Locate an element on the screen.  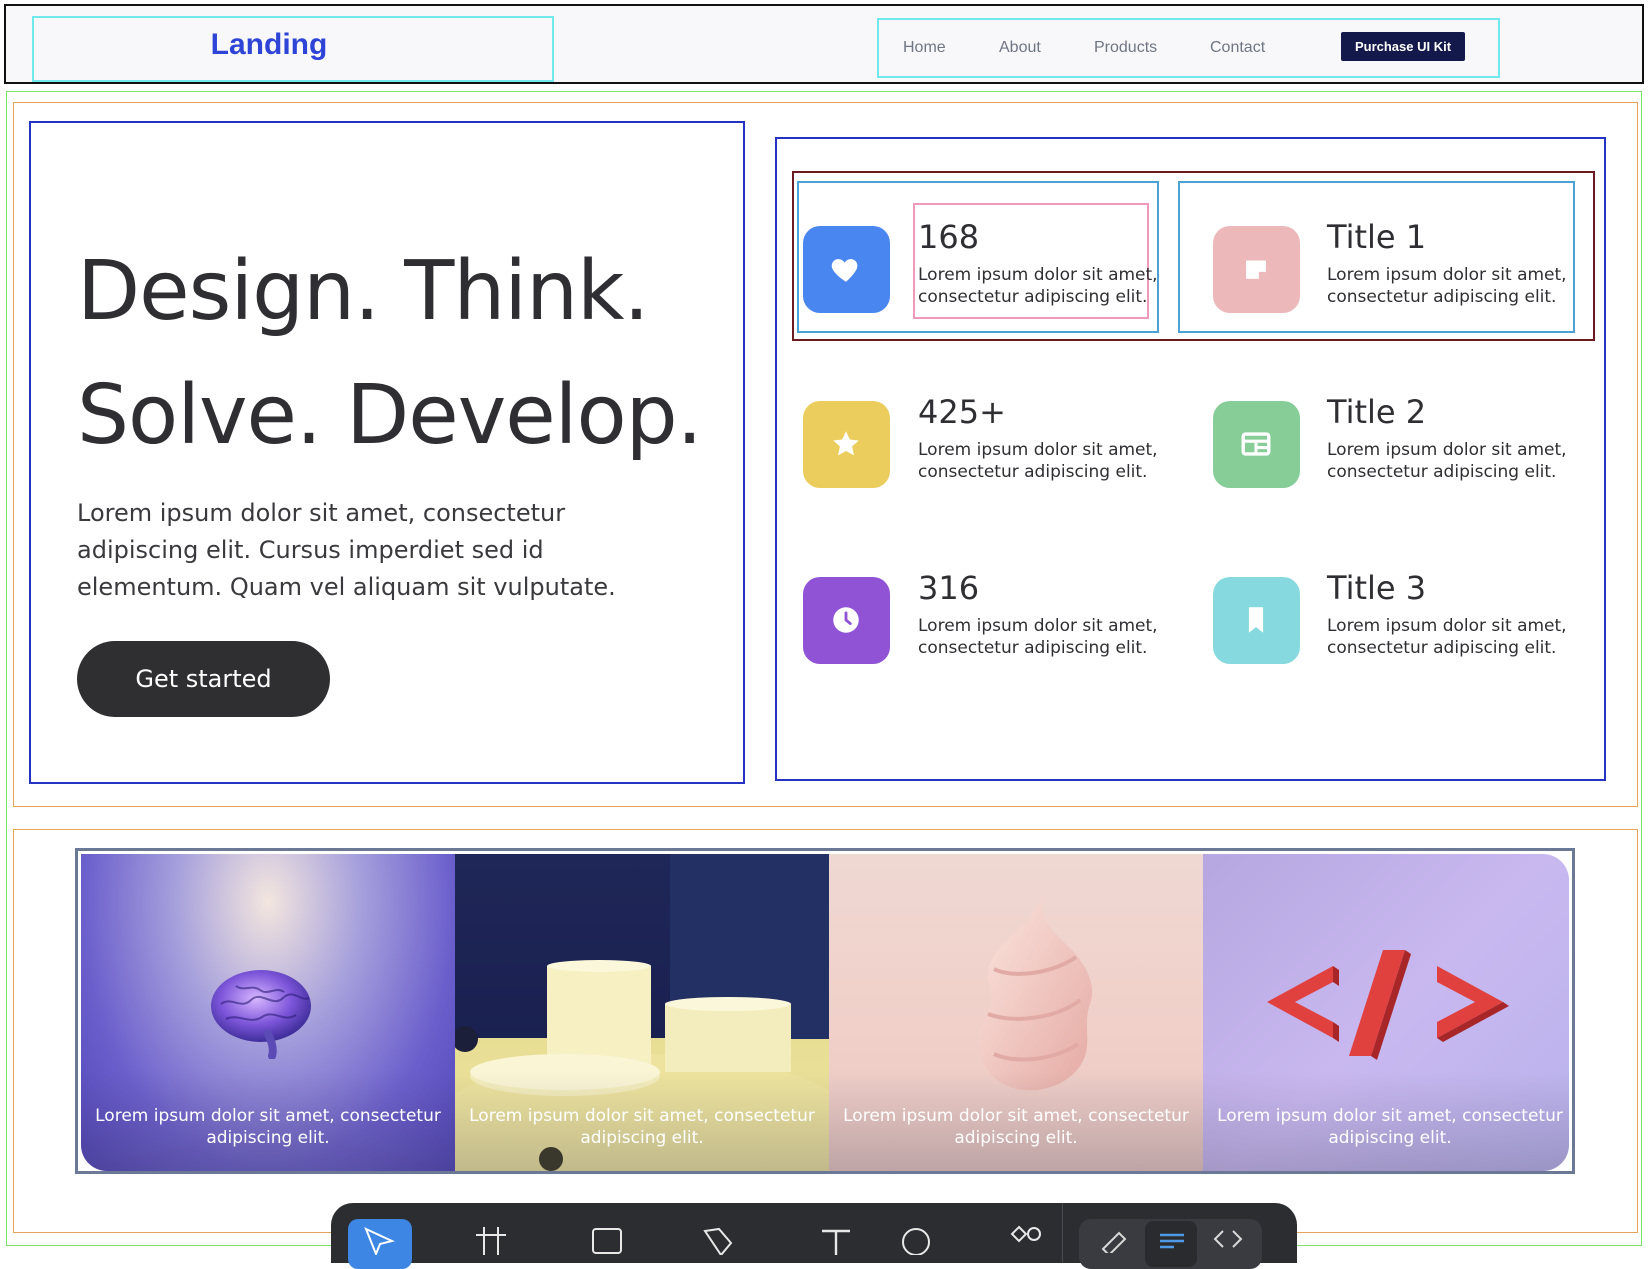
nav-link-home: Home is located at coordinates (924, 48).